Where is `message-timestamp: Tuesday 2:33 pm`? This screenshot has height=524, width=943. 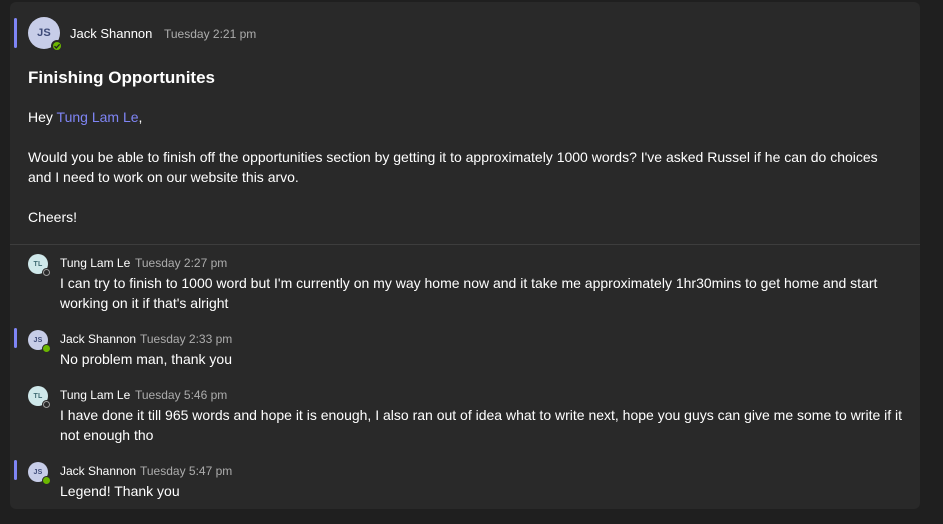 message-timestamp: Tuesday 2:33 pm is located at coordinates (186, 339).